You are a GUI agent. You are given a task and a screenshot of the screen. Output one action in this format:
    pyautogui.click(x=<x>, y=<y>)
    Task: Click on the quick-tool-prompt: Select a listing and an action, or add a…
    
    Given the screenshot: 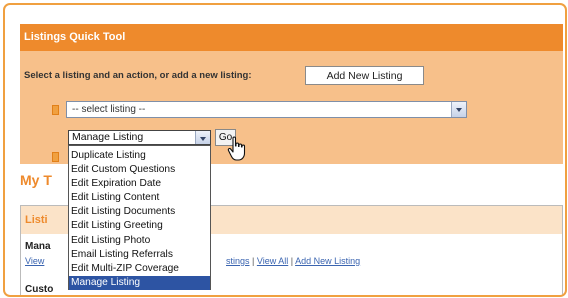 What is the action you would take?
    pyautogui.click(x=138, y=75)
    